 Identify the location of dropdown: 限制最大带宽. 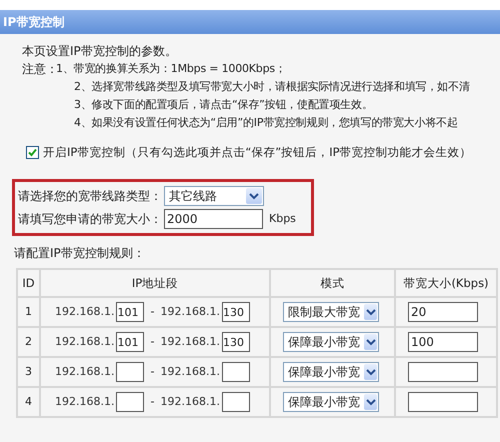
(331, 312).